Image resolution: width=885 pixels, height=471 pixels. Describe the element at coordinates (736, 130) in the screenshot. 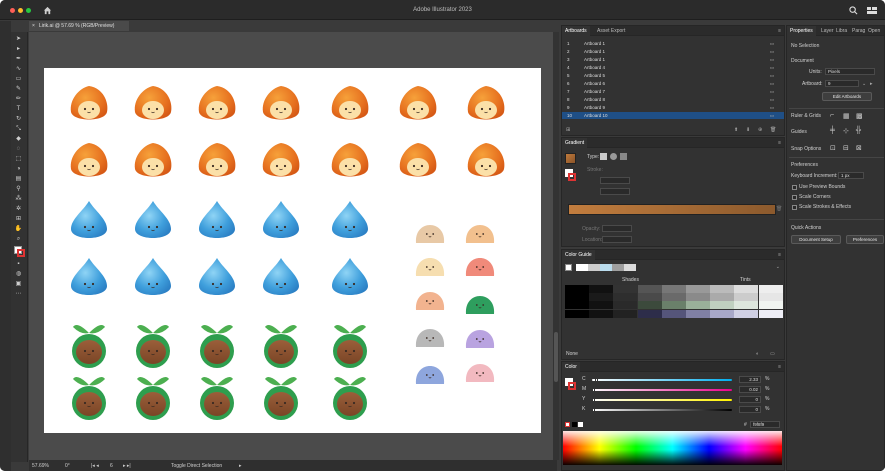

I see `move-up-icon: ⬆` at that location.